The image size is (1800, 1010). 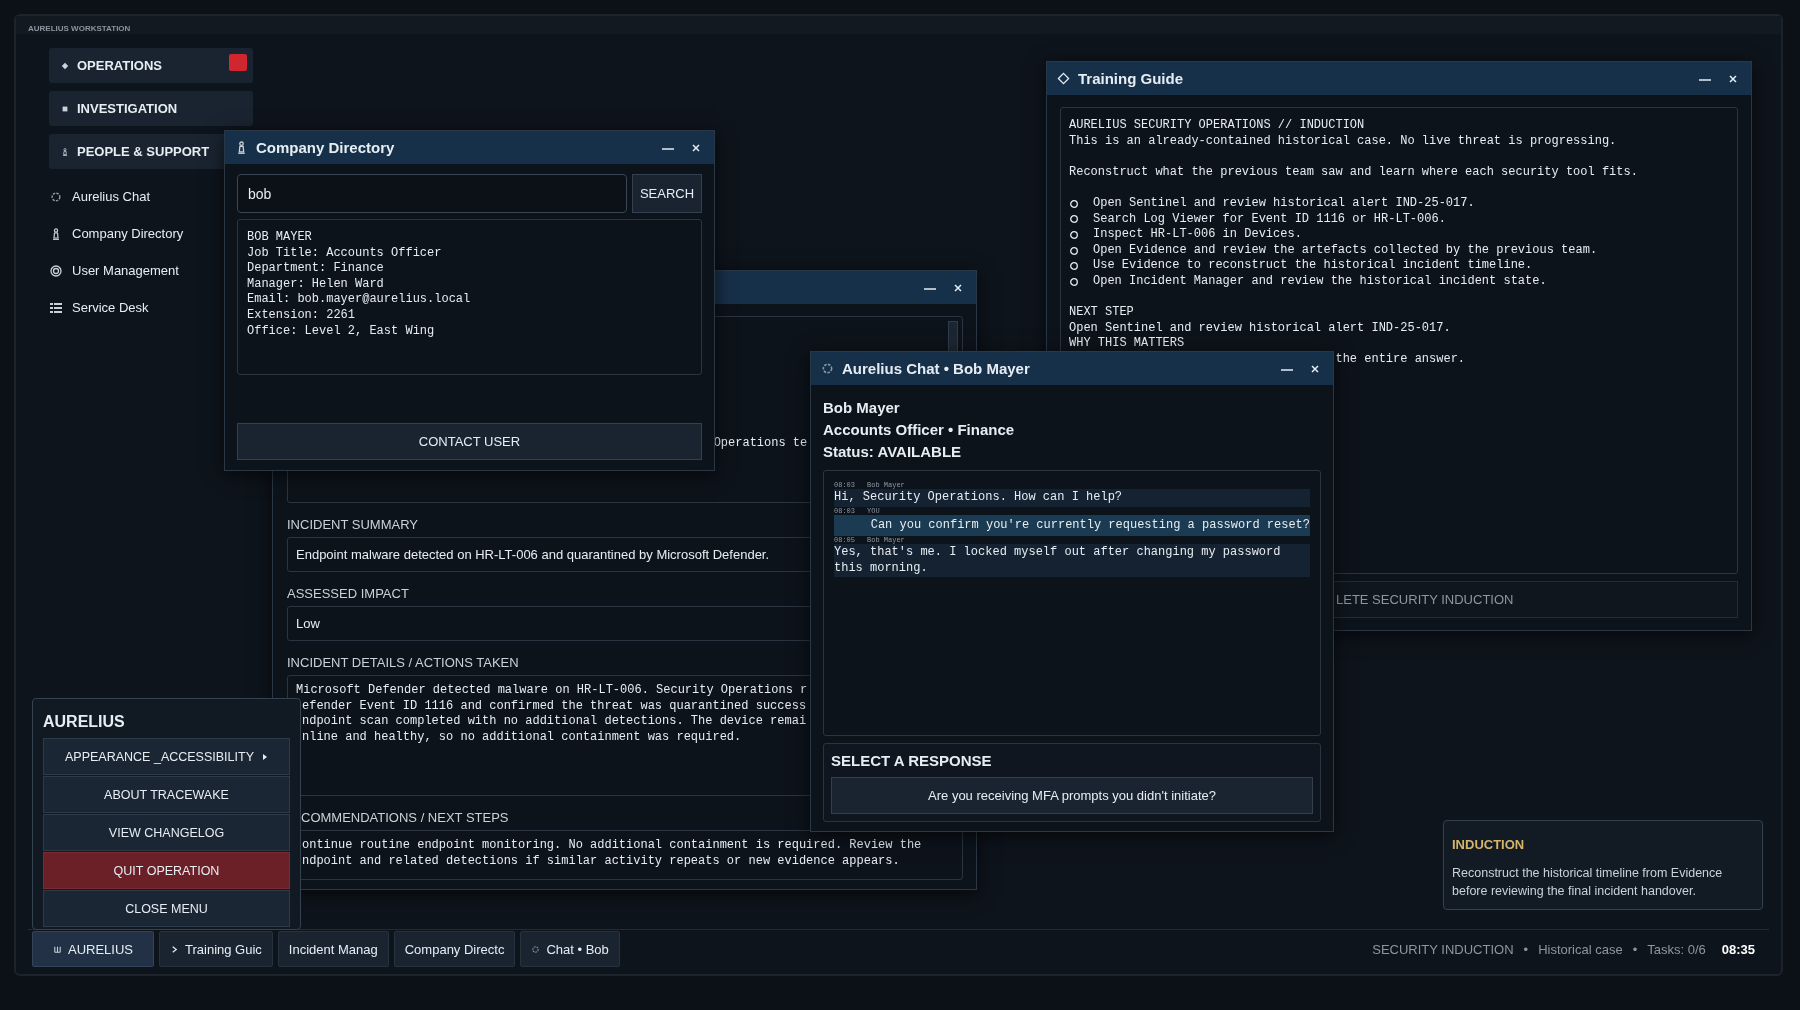 I want to click on guide-text: AURELIUS SECURITY OPERATIONS // INDUCTION, so click(x=1217, y=126).